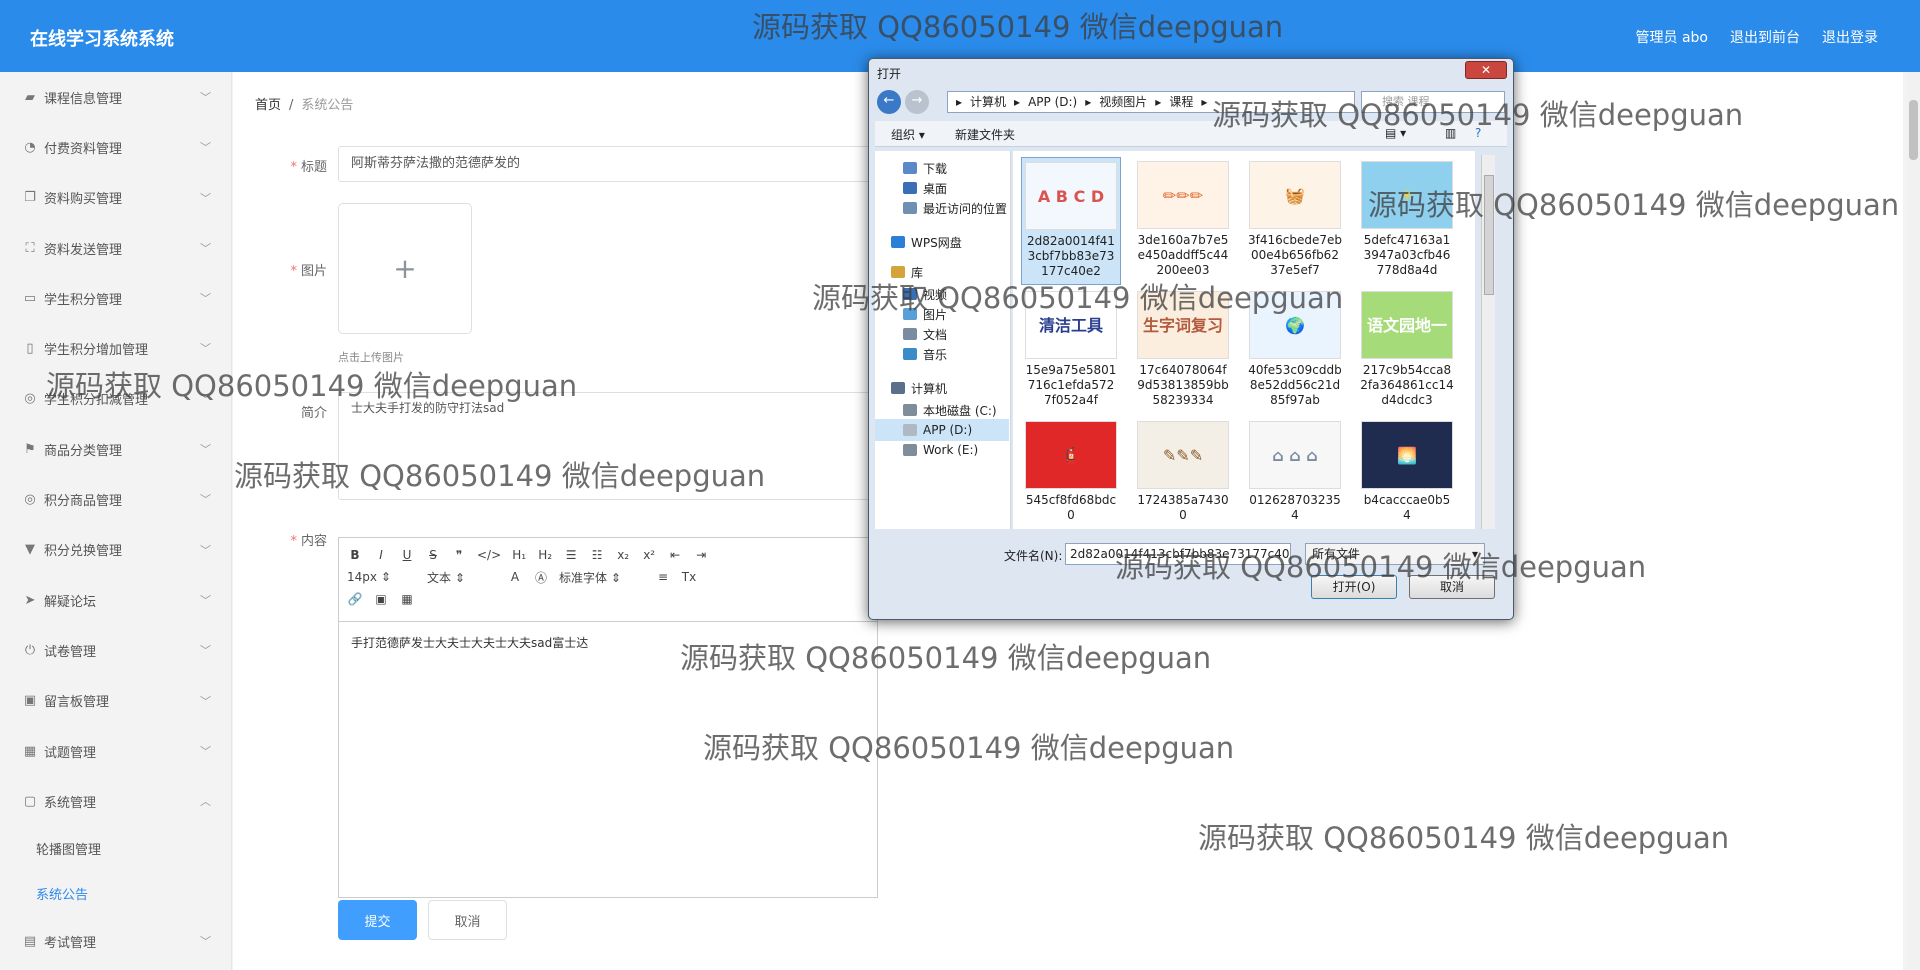 The height and width of the screenshot is (970, 1920). I want to click on editor-body: 手打范德萨发士大夫士大夫士大夫sad富士达, so click(608, 642).